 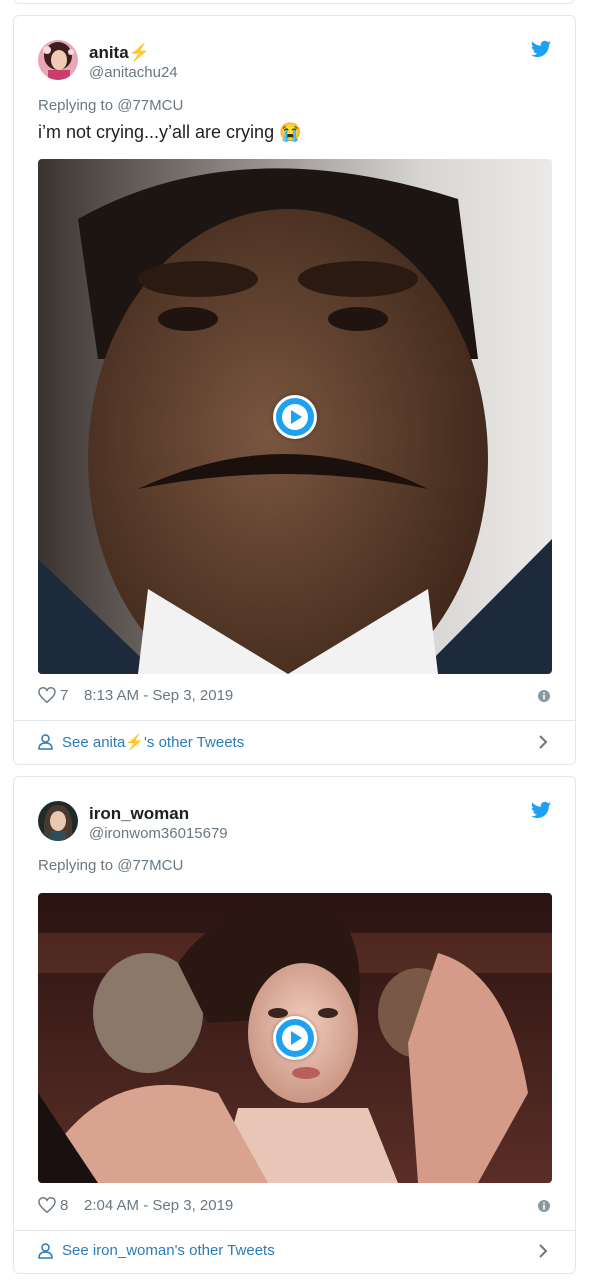 I want to click on like-count: 8, so click(x=64, y=1205).